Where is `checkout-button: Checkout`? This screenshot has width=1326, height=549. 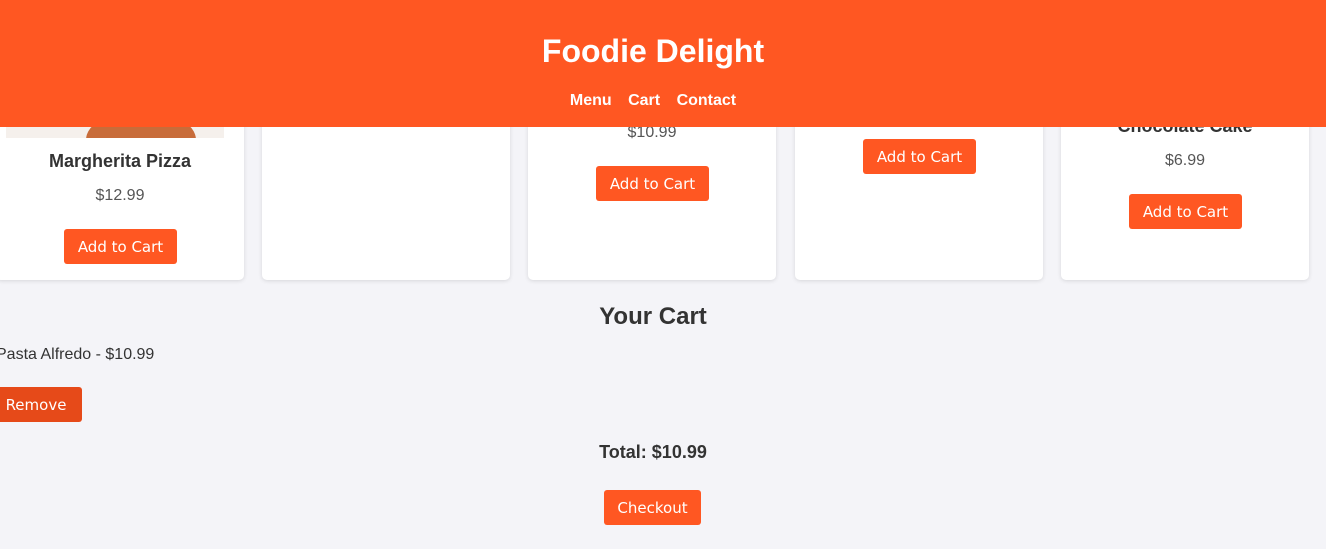 checkout-button: Checkout is located at coordinates (652, 507).